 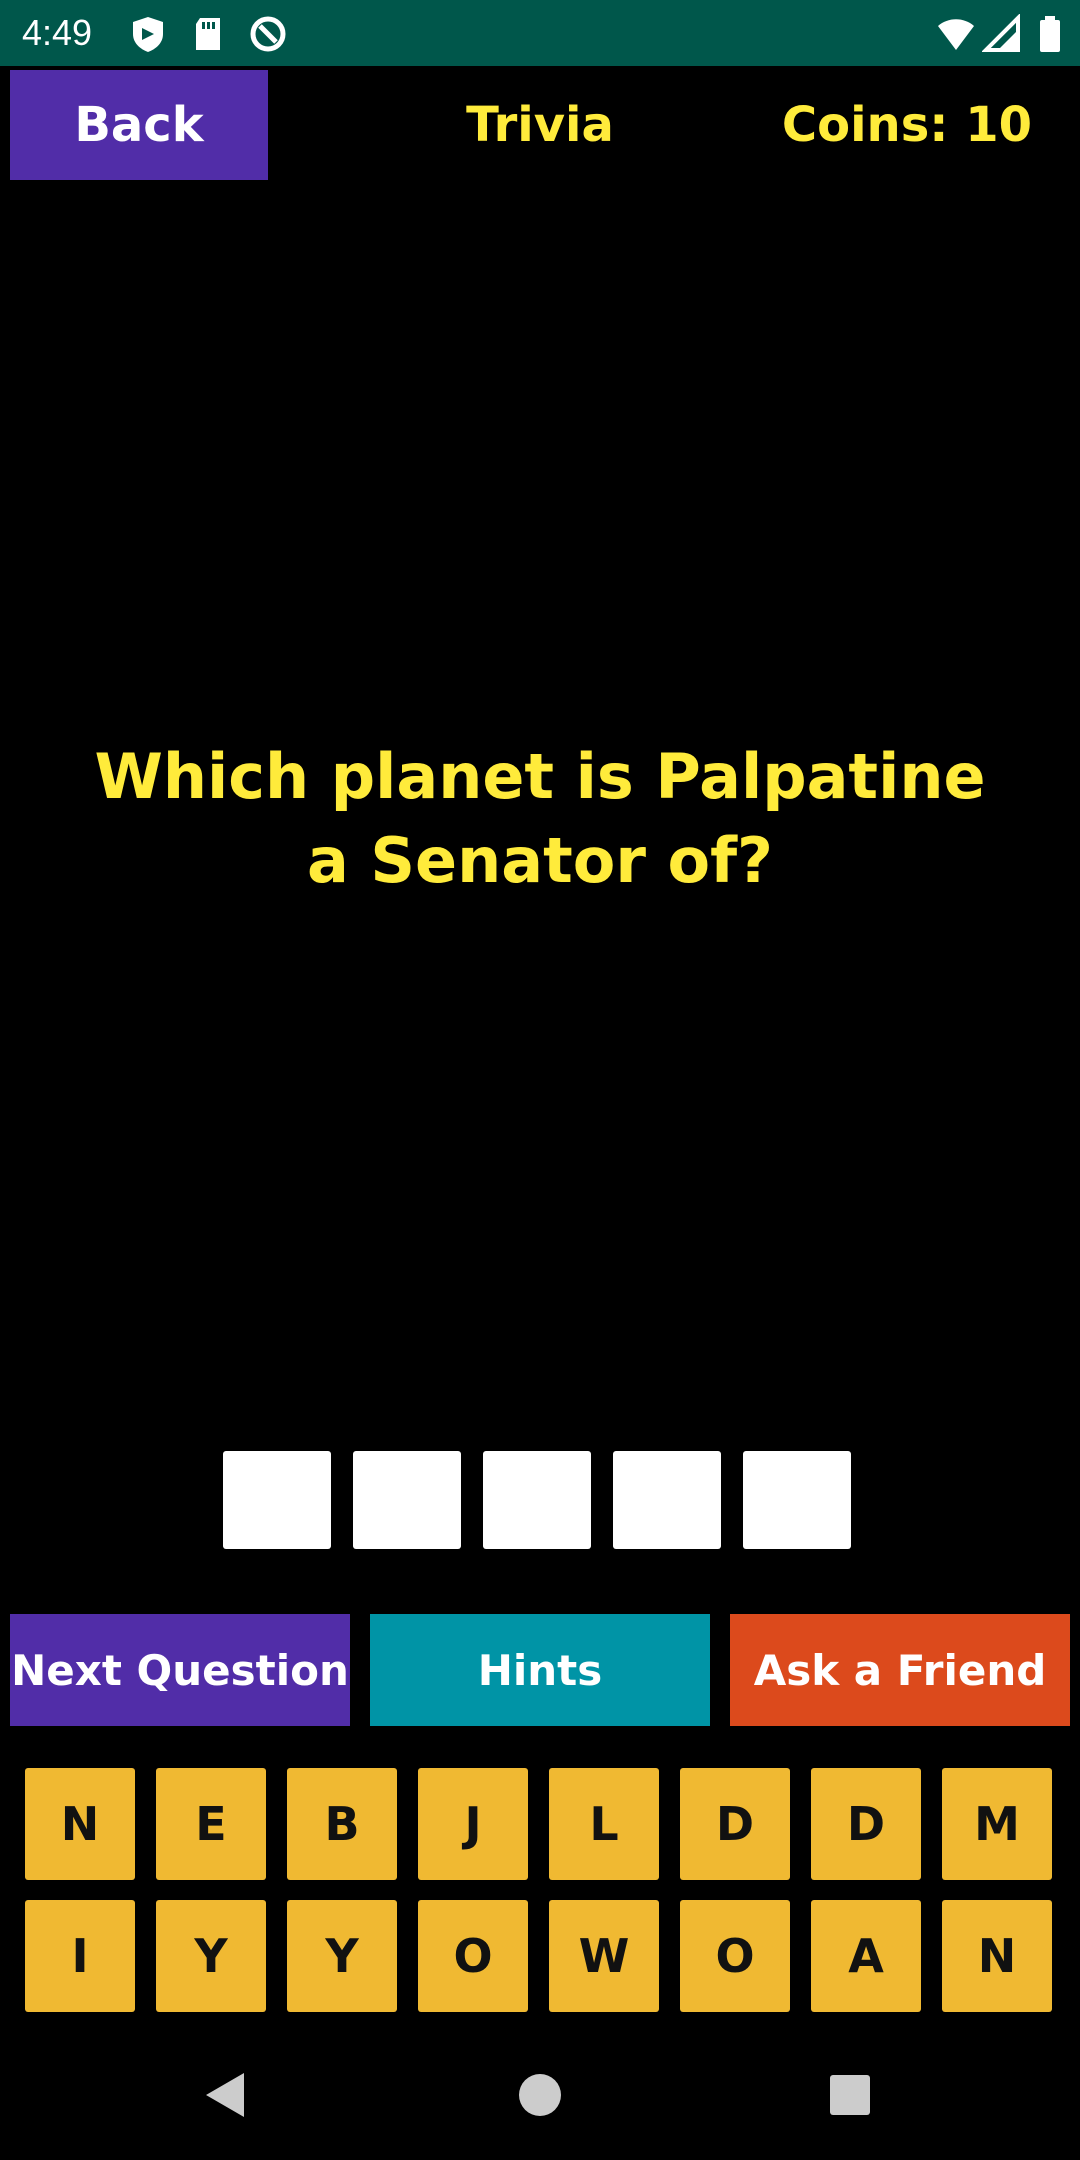 I want to click on letter-key: W, so click(x=604, y=1956).